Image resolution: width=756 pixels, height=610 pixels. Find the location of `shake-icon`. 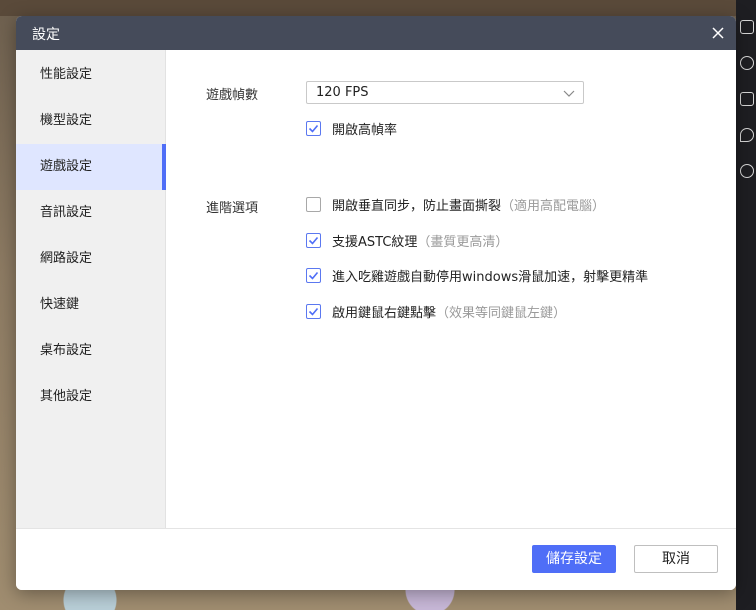

shake-icon is located at coordinates (747, 63).